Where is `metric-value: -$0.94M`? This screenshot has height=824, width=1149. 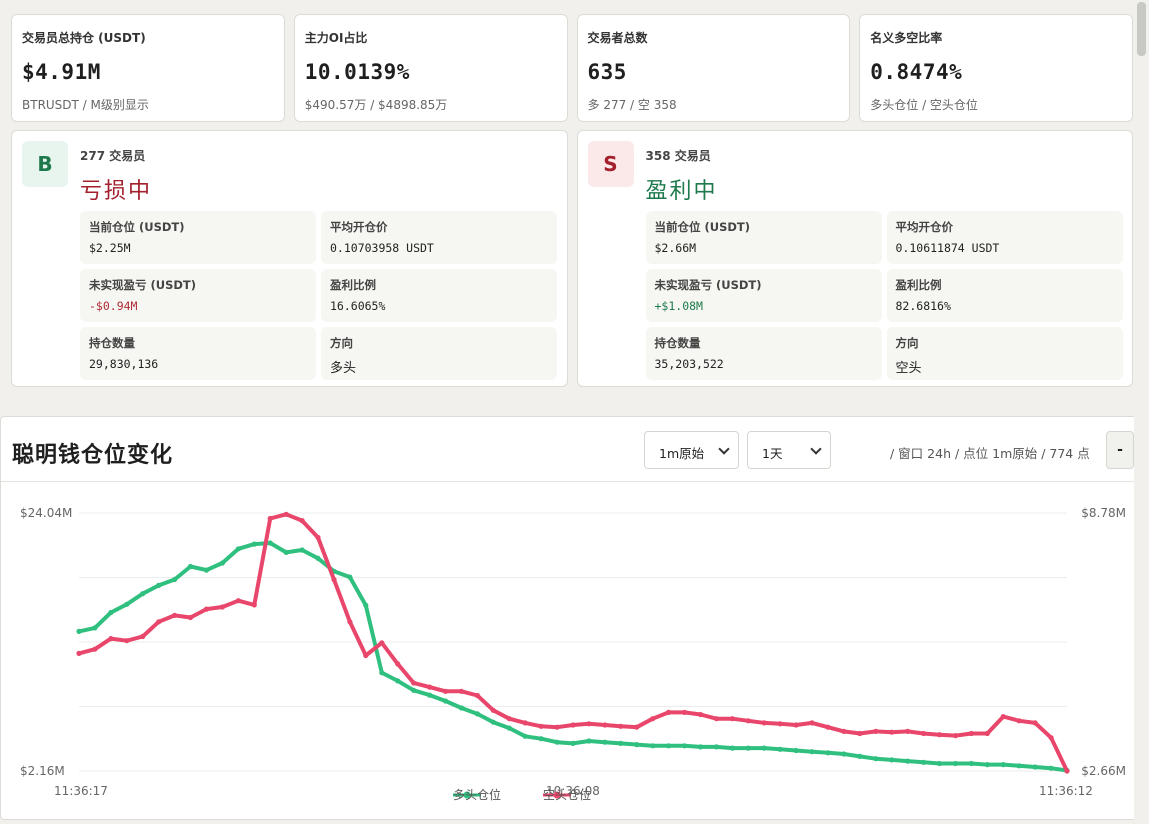
metric-value: -$0.94M is located at coordinates (113, 306).